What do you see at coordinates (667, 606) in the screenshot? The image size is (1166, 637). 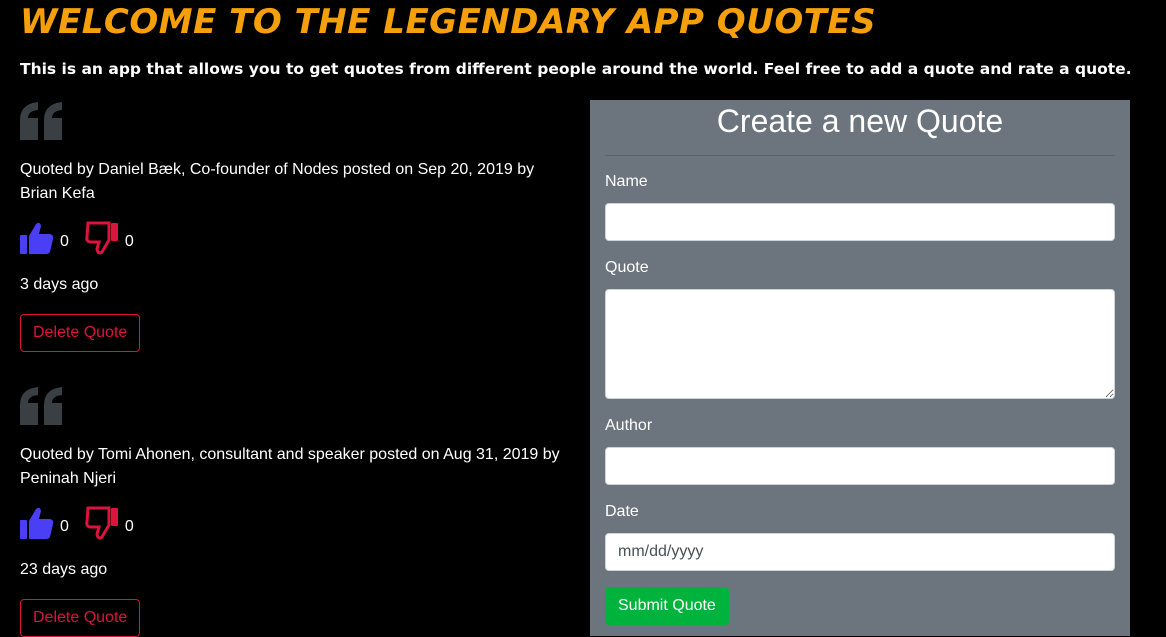 I see `submit-quote-button: Submit Quote` at bounding box center [667, 606].